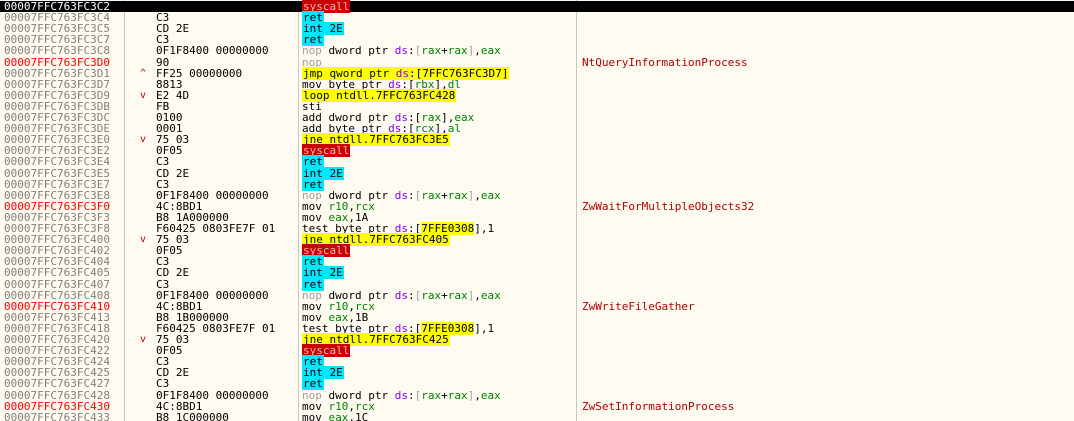 Image resolution: width=1074 pixels, height=421 pixels. Describe the element at coordinates (143, 73) in the screenshot. I see `jump-arrow-icon: ^` at that location.